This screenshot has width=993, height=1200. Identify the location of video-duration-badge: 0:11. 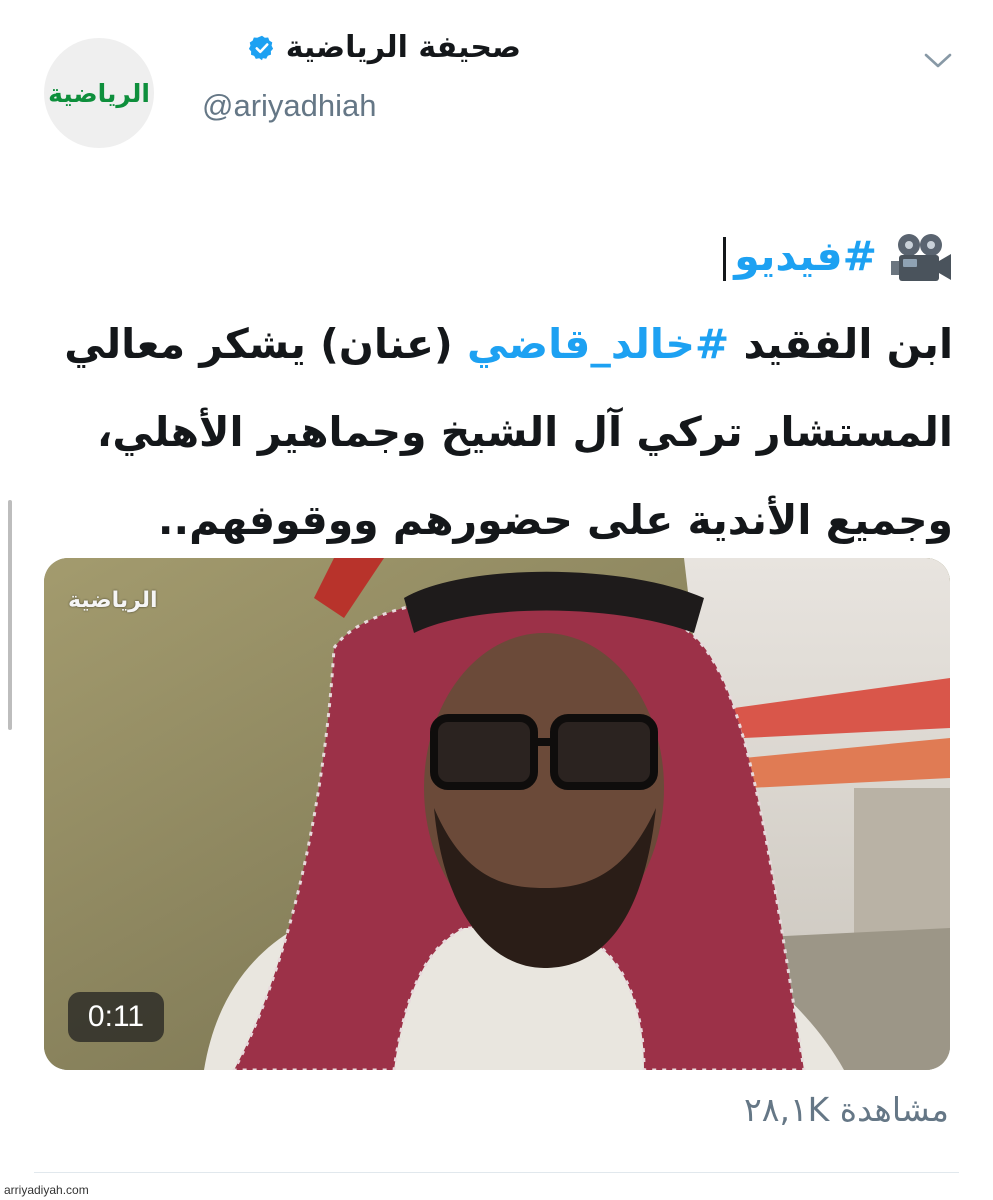
(116, 1017).